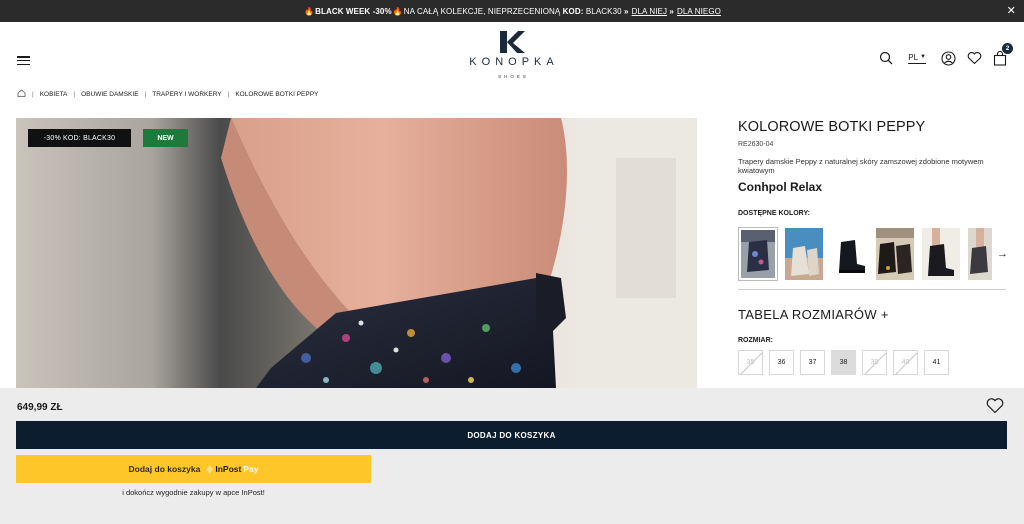 The width and height of the screenshot is (1024, 524). I want to click on promo-text: NA CAŁĄ KOLEKCJE, NIEPRZECENIONĄ, so click(482, 11).